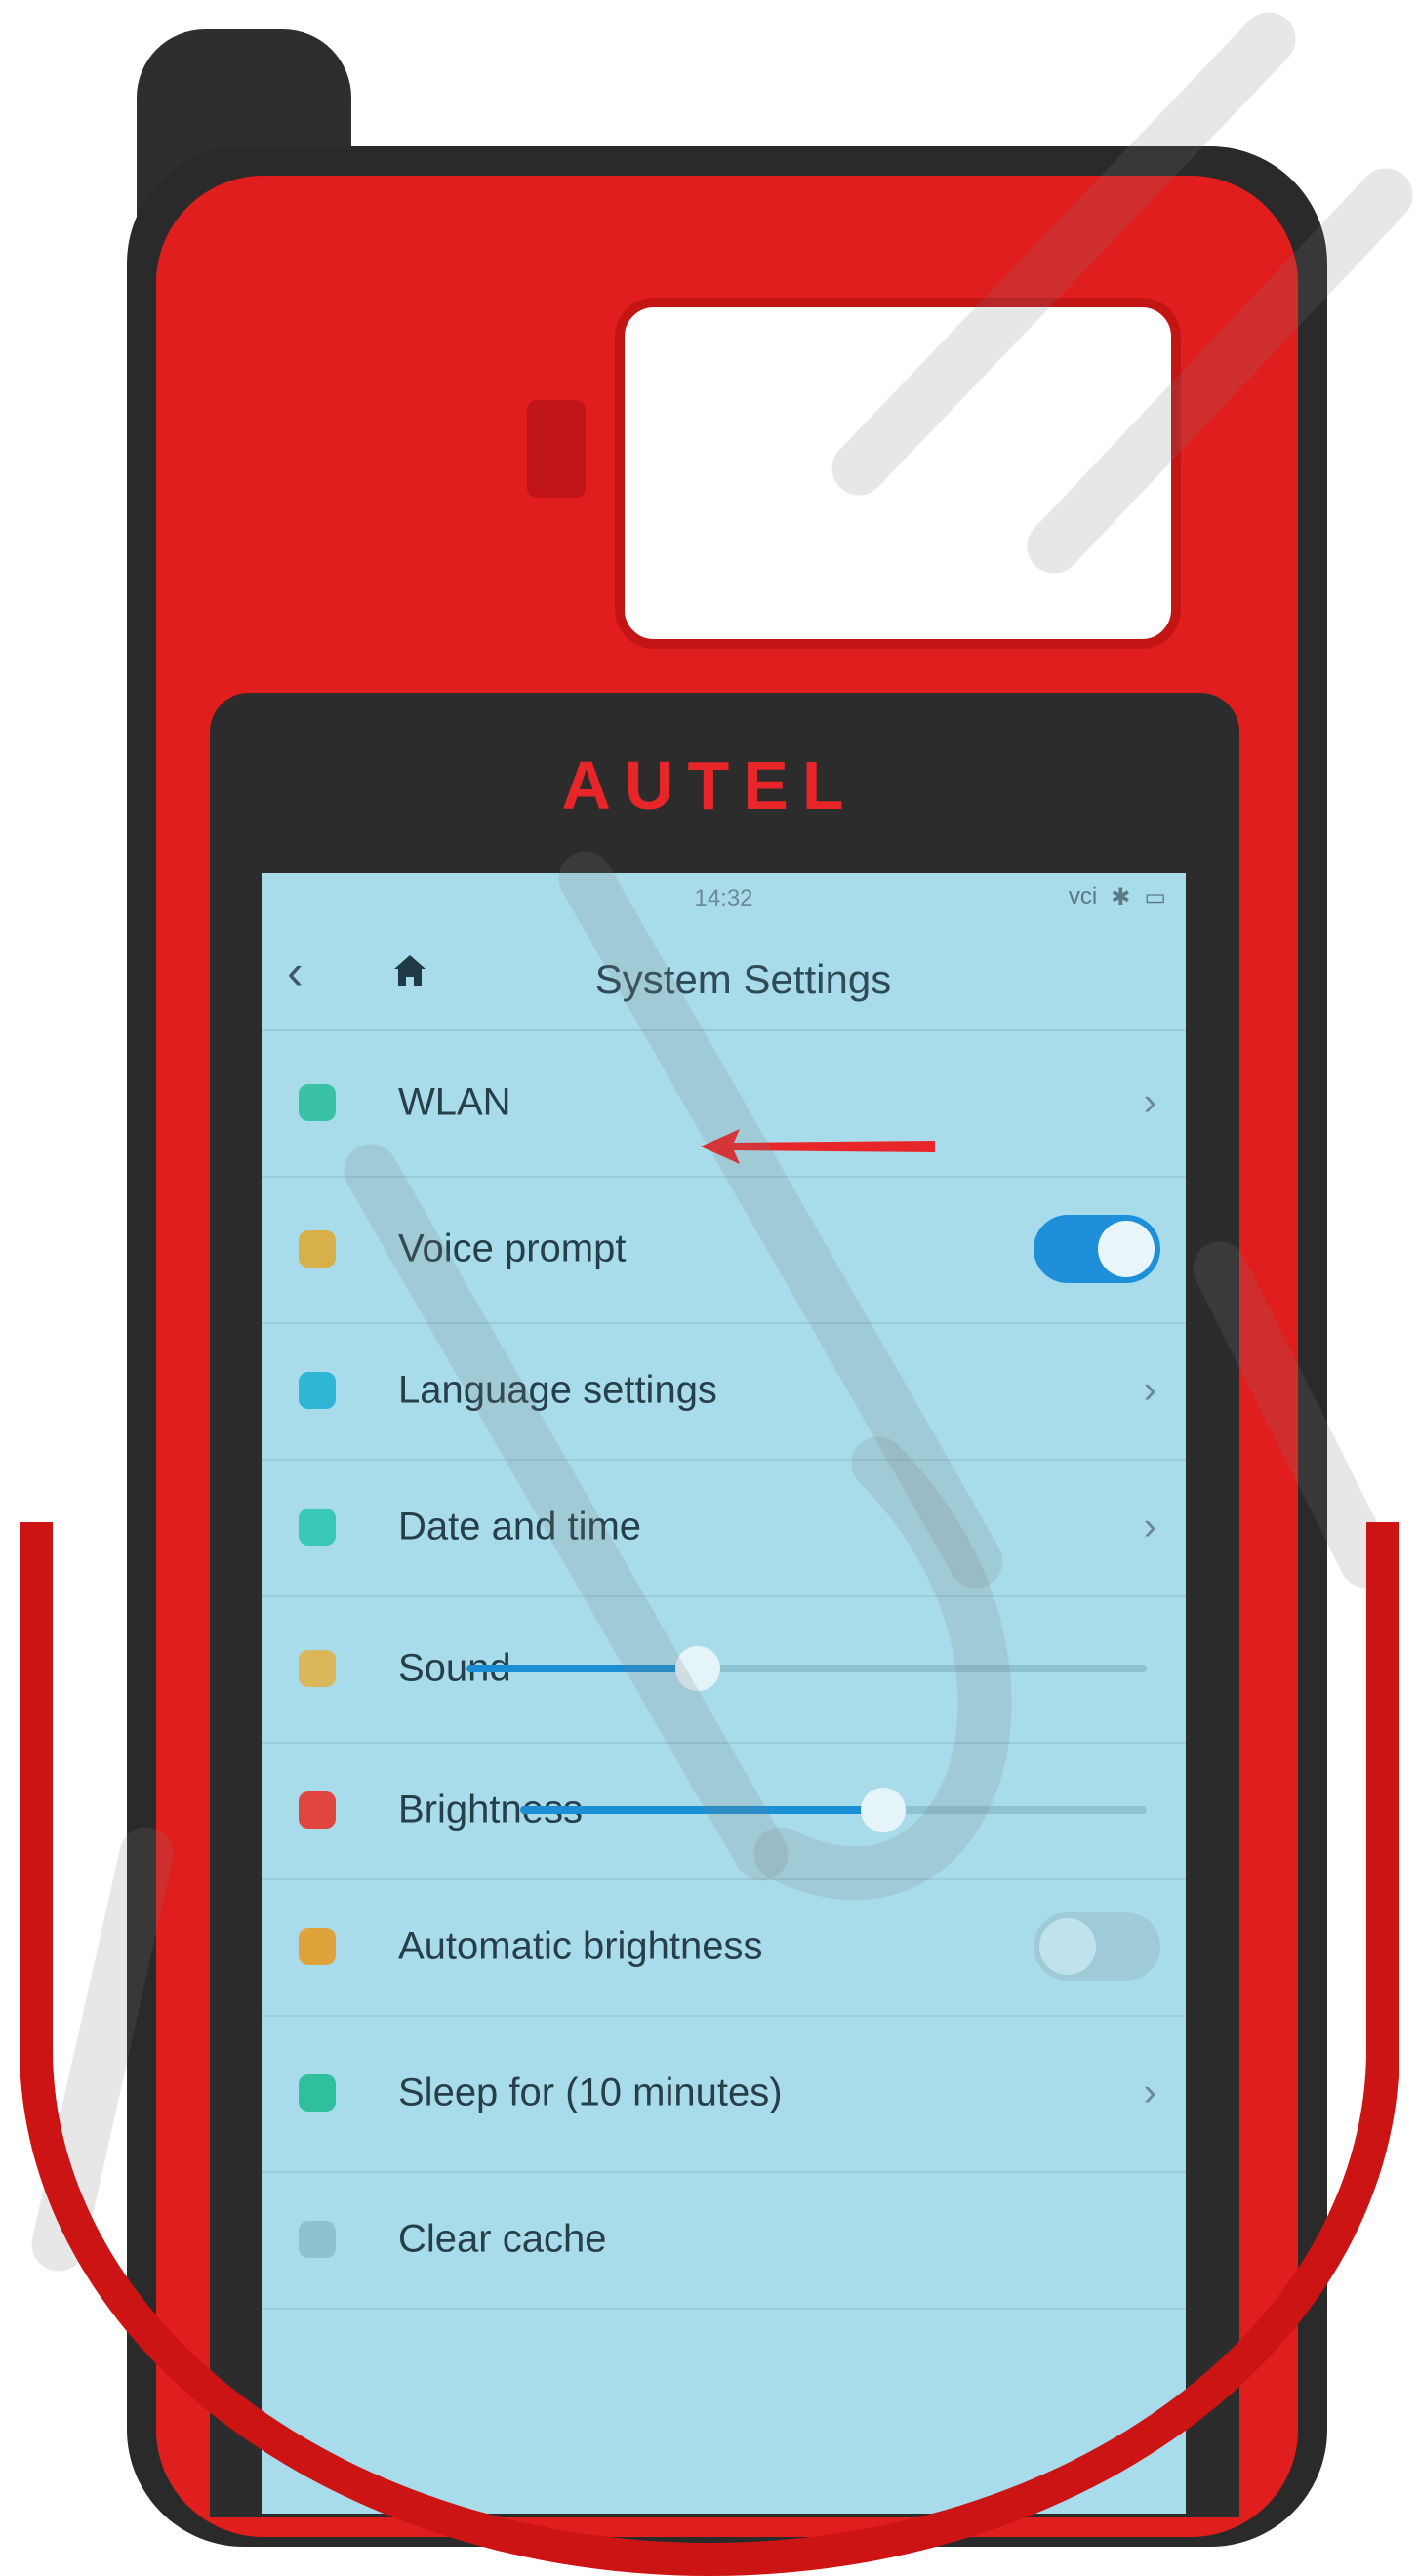  Describe the element at coordinates (818, 1146) in the screenshot. I see `annotation-arrow` at that location.